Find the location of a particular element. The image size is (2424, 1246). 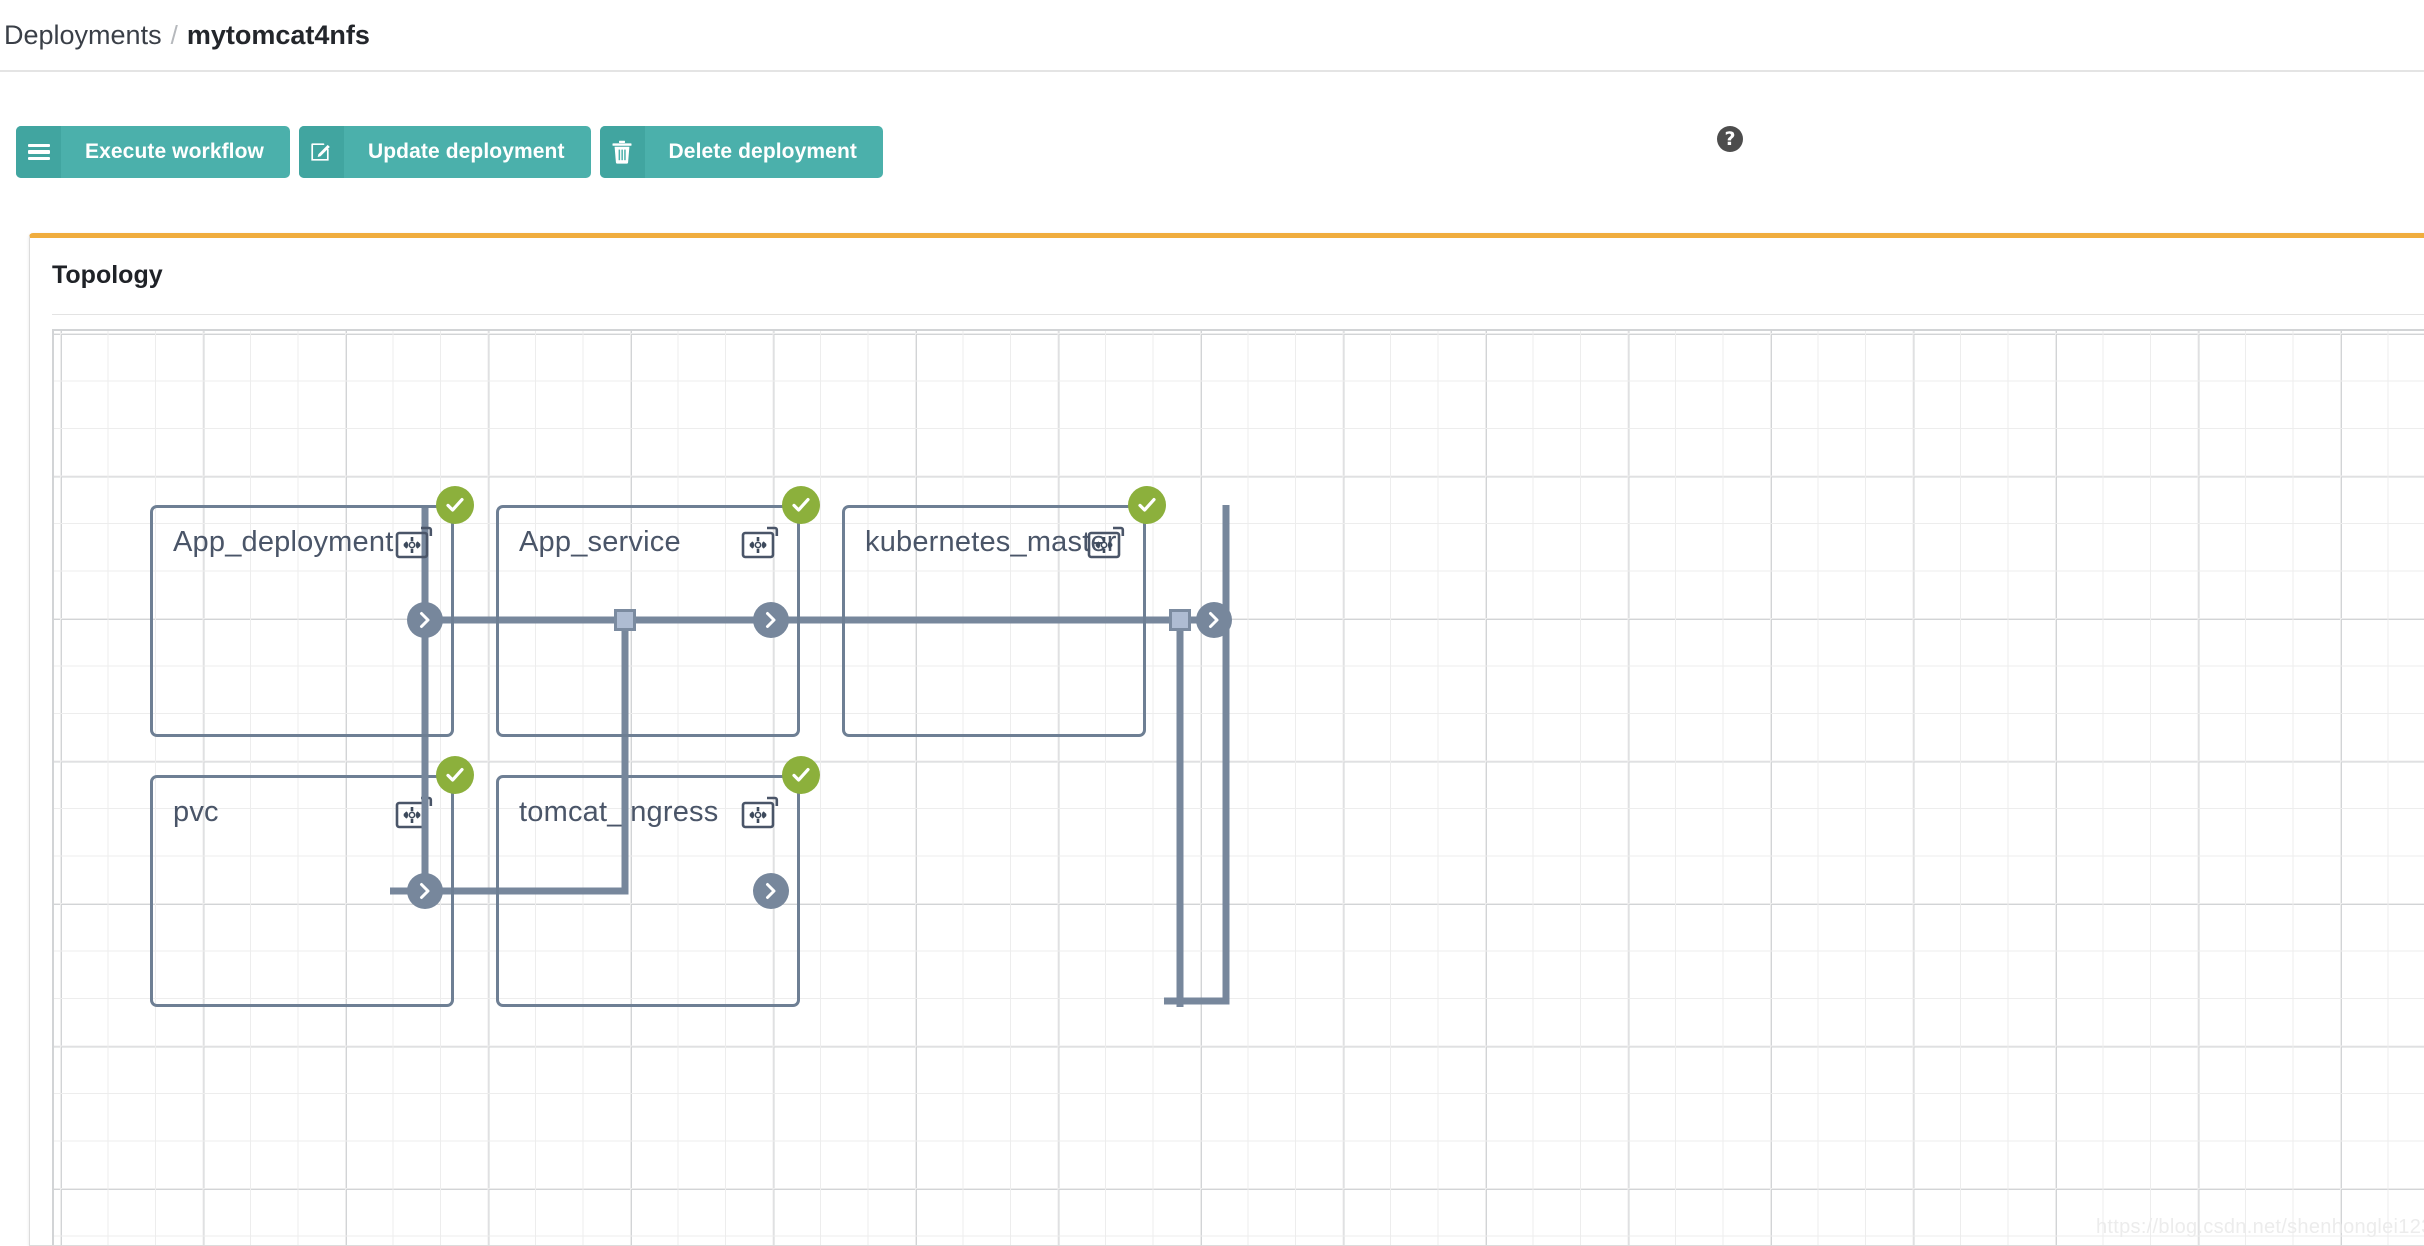

node-label: App_deployment is located at coordinates (283, 542).